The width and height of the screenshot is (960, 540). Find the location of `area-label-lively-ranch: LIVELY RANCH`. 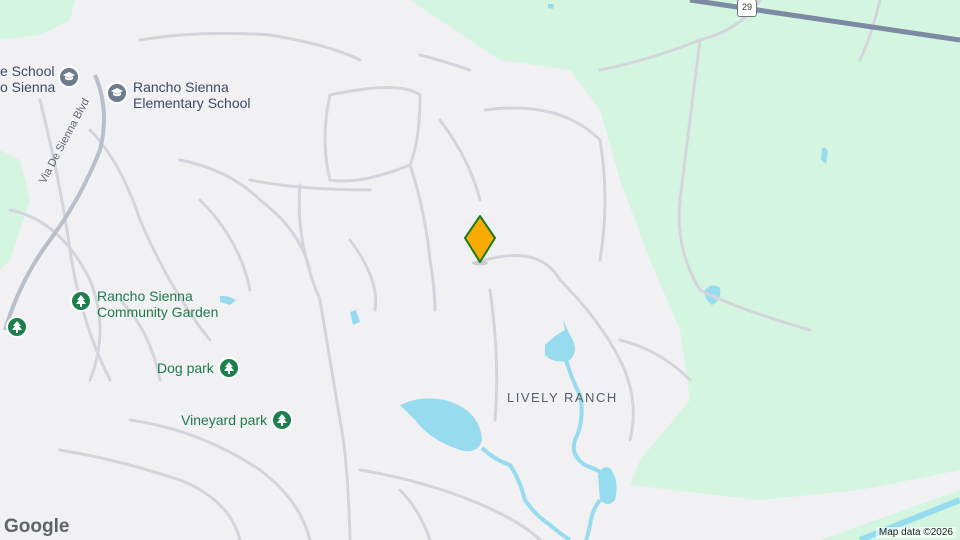

area-label-lively-ranch: LIVELY RANCH is located at coordinates (562, 397).